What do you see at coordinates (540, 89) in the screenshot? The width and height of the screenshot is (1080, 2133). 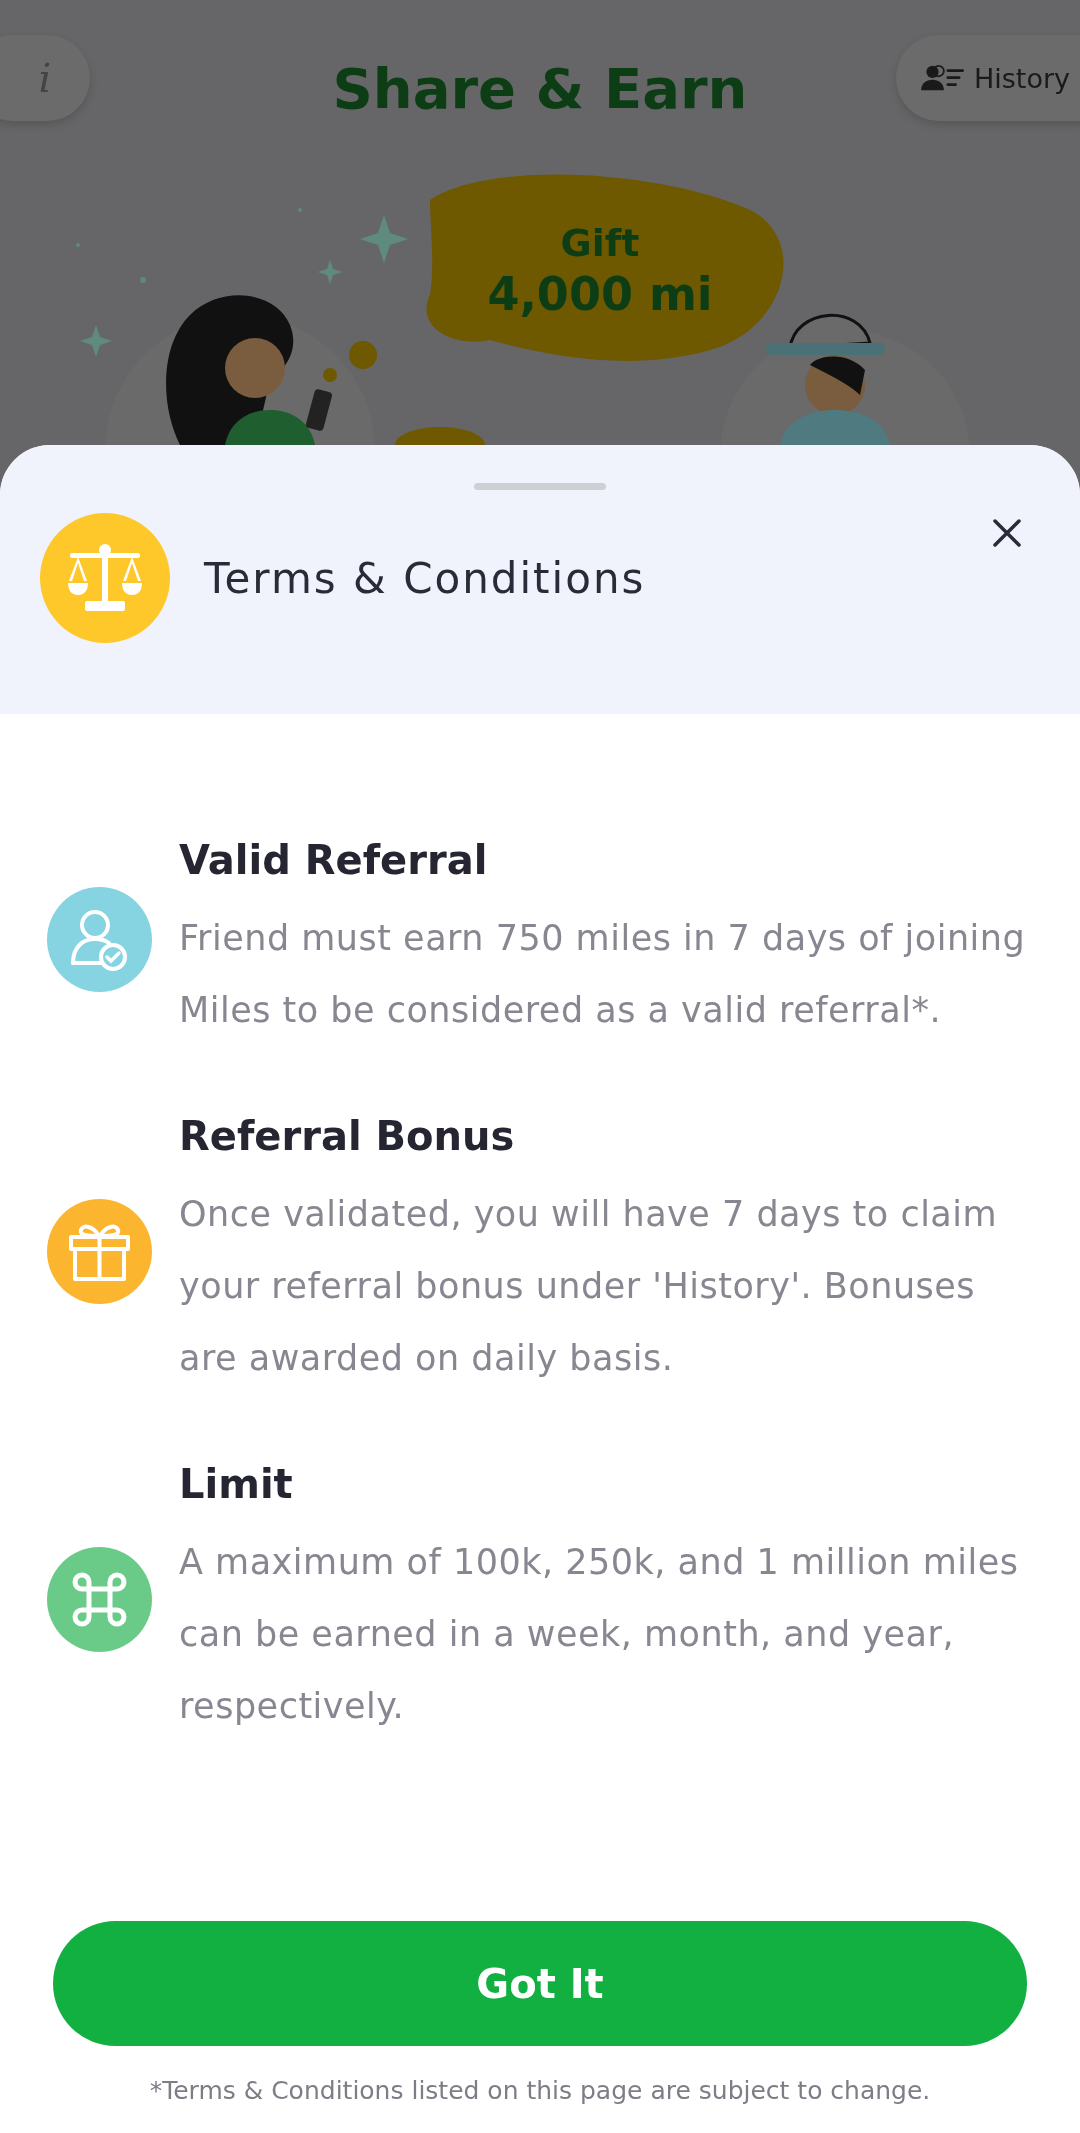 I see `page-title: Share & Earn` at bounding box center [540, 89].